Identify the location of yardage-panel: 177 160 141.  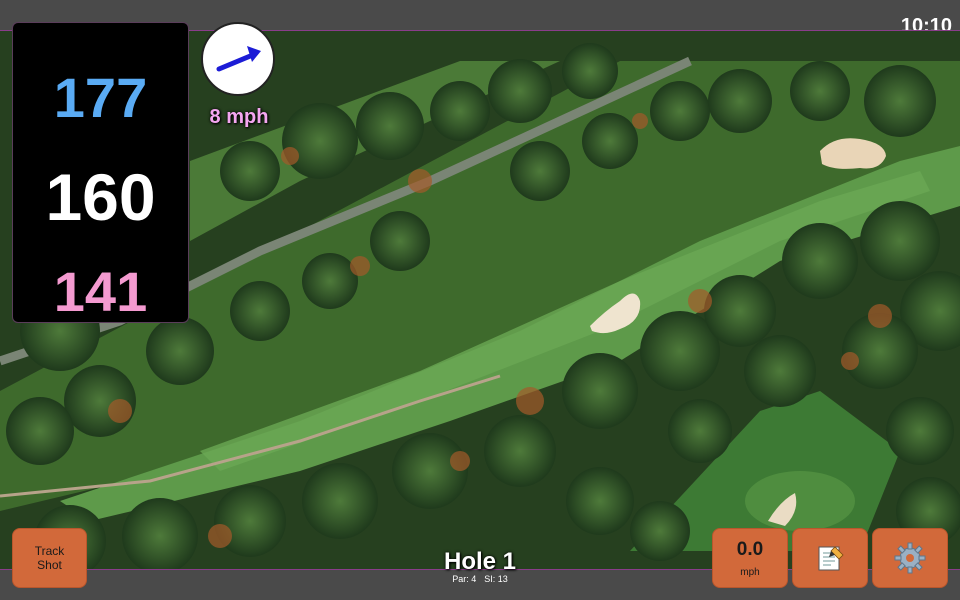
(100, 172).